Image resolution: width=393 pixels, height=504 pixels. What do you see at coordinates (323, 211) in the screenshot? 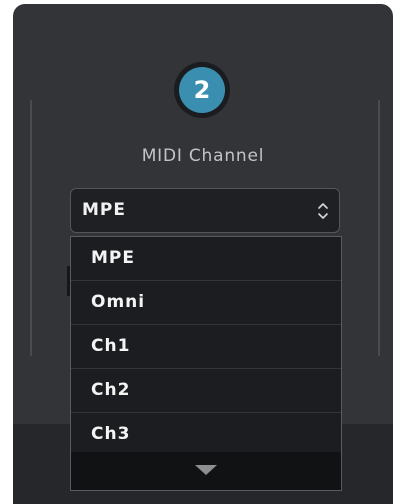
I see `up-down-chevron-icon` at bounding box center [323, 211].